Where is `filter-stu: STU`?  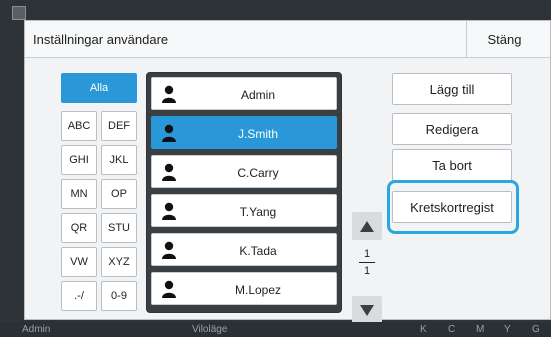
filter-stu: STU is located at coordinates (119, 228).